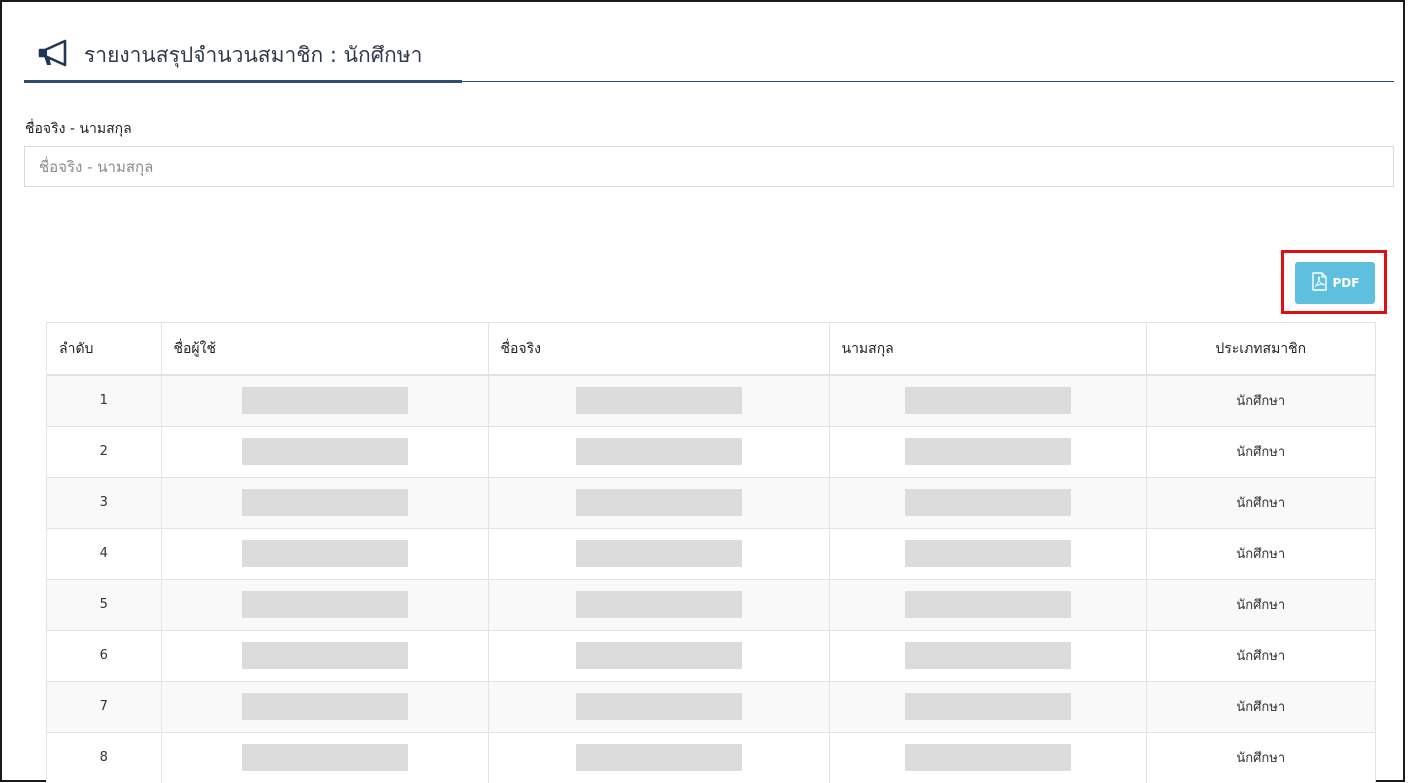 The image size is (1409, 783). What do you see at coordinates (55, 53) in the screenshot?
I see `megaphone-icon` at bounding box center [55, 53].